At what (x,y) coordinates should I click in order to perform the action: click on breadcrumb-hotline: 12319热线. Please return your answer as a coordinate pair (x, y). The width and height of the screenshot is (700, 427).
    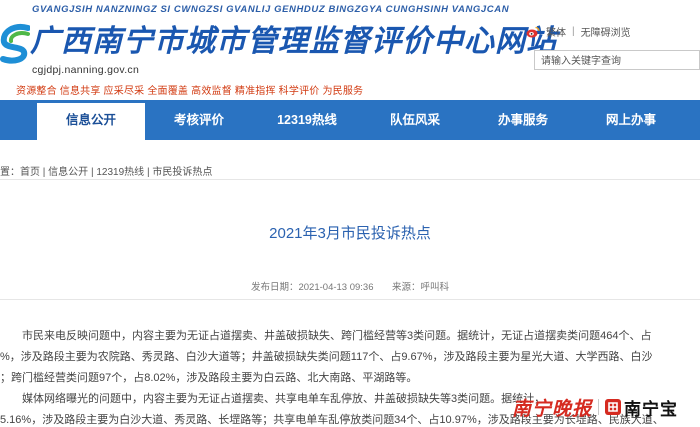
    Looking at the image, I should click on (120, 172).